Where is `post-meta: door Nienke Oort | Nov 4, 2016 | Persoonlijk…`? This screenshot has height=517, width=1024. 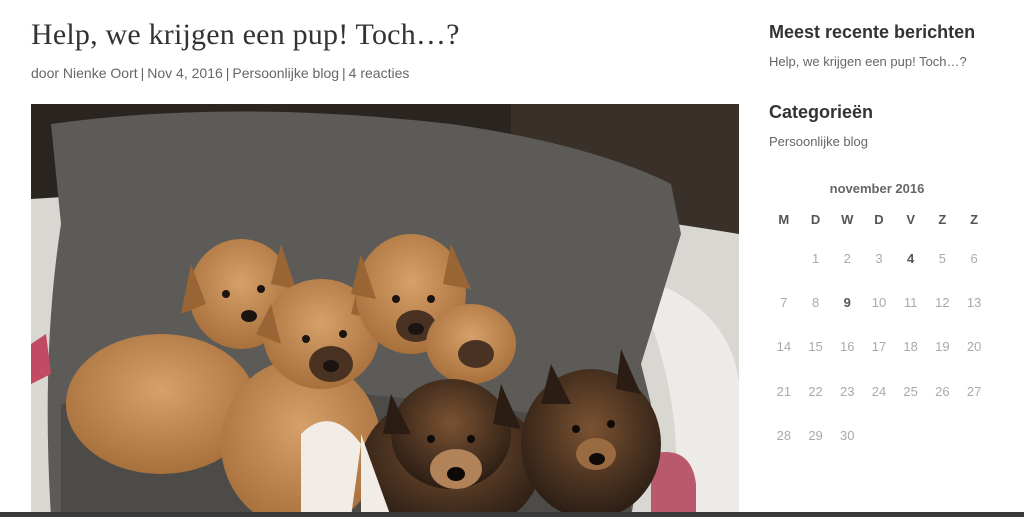
post-meta: door Nienke Oort | Nov 4, 2016 | Persoonlijk… is located at coordinates (220, 73).